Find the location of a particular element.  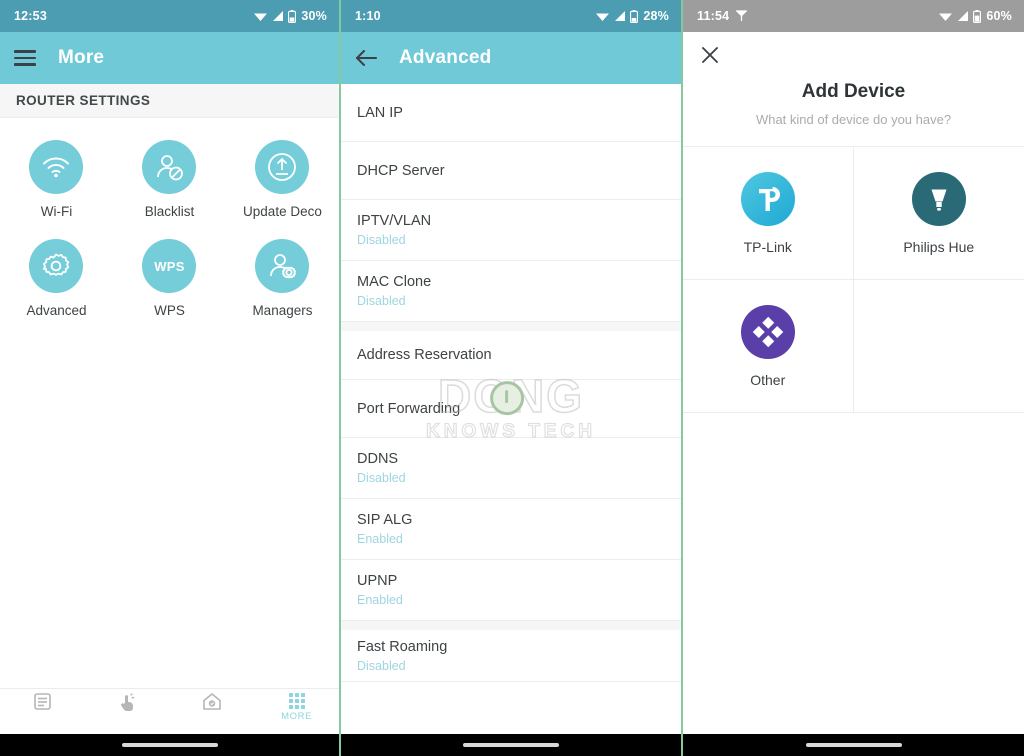

grid-dots-icon is located at coordinates (296, 701).